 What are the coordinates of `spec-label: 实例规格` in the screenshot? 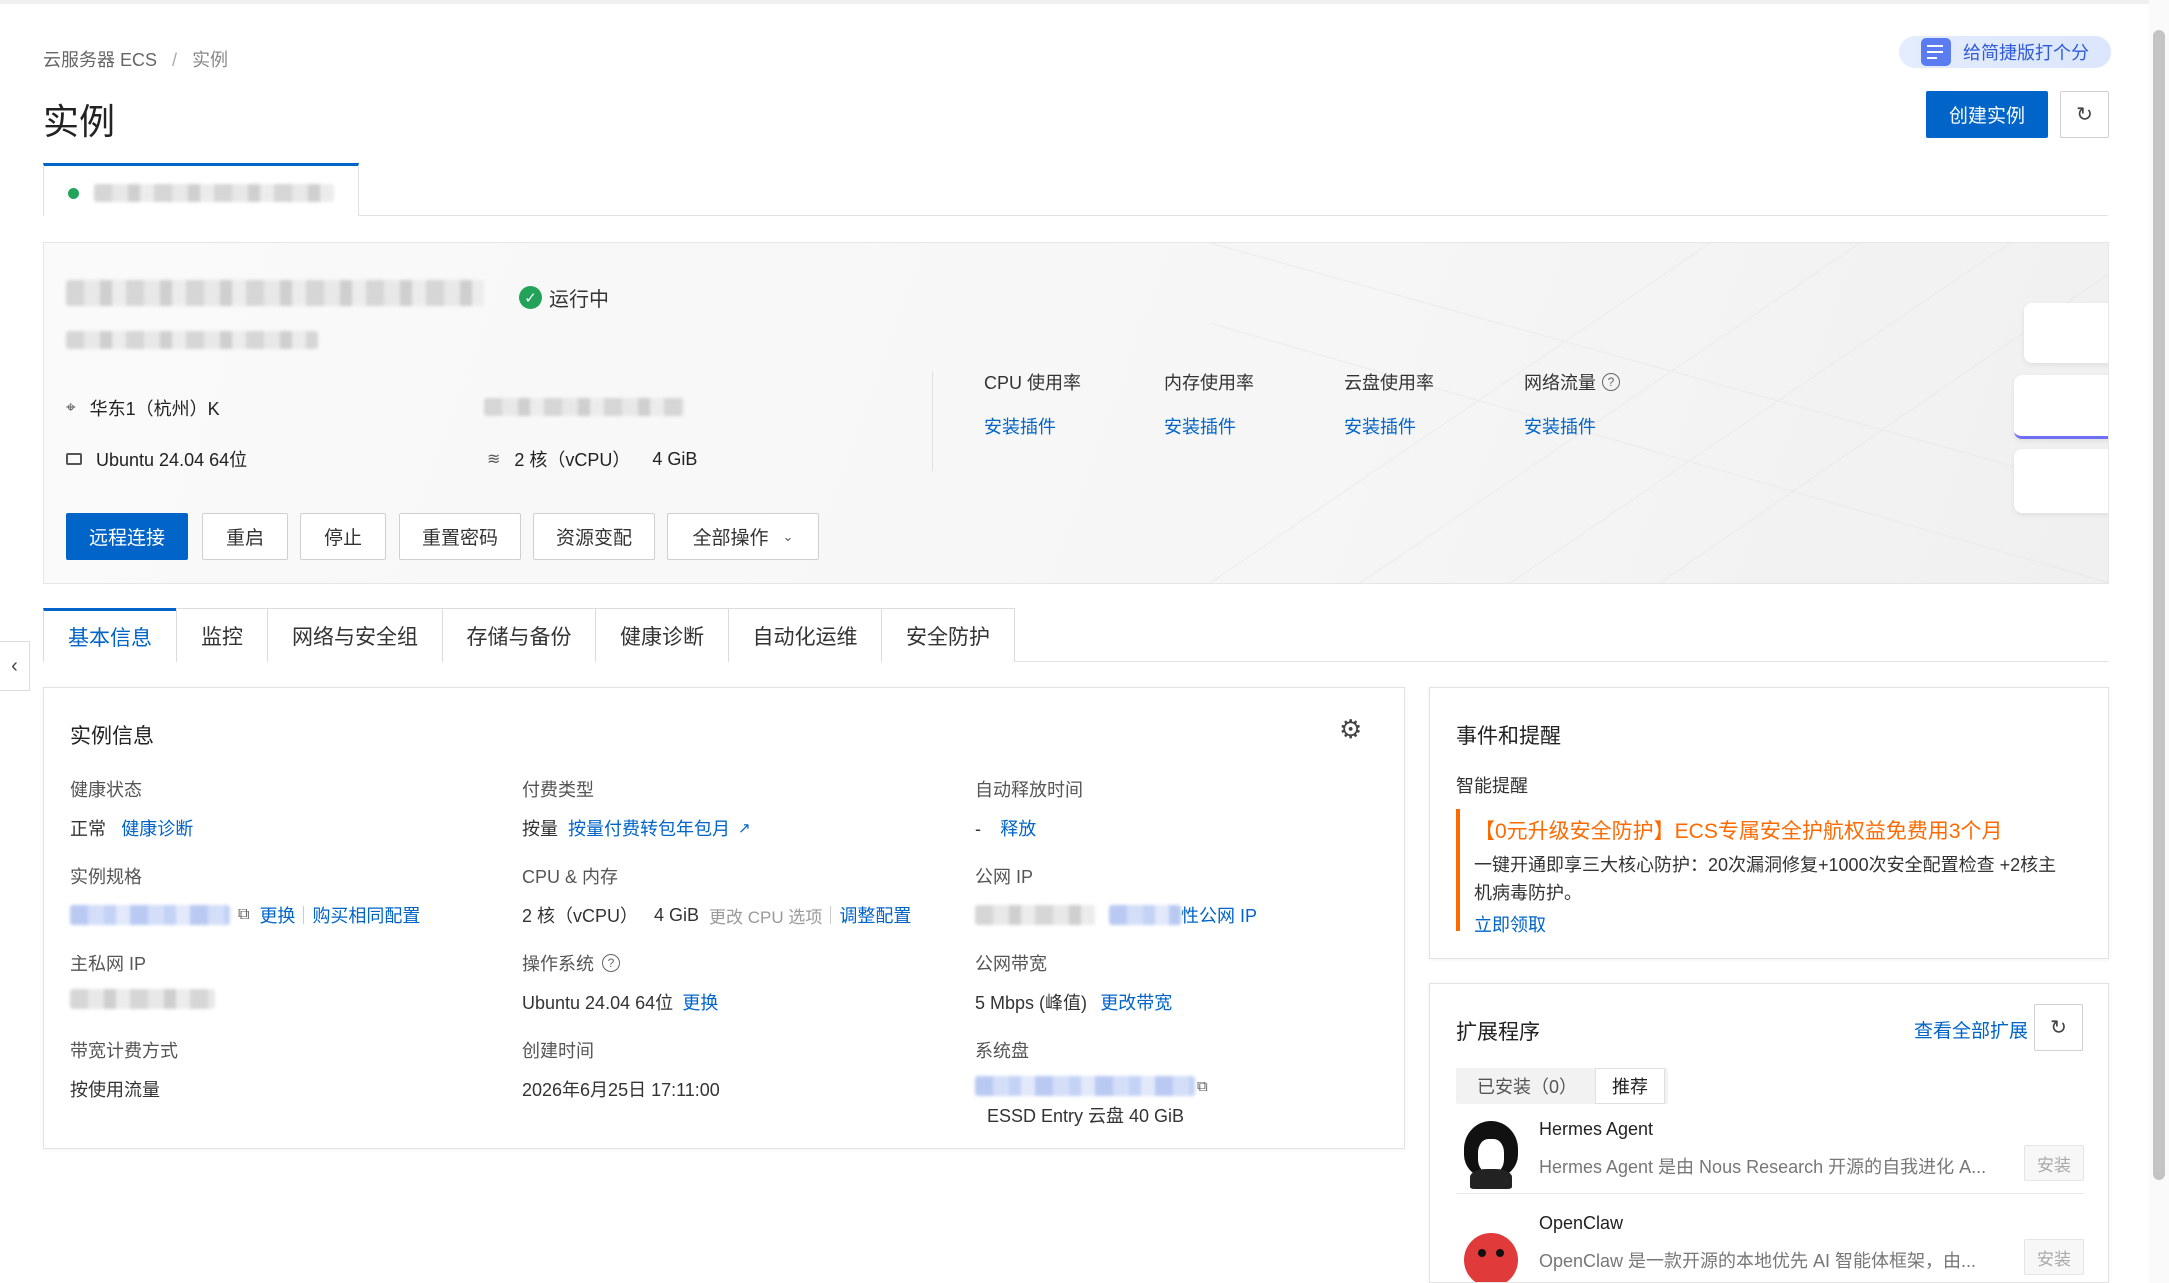 It's located at (106, 877).